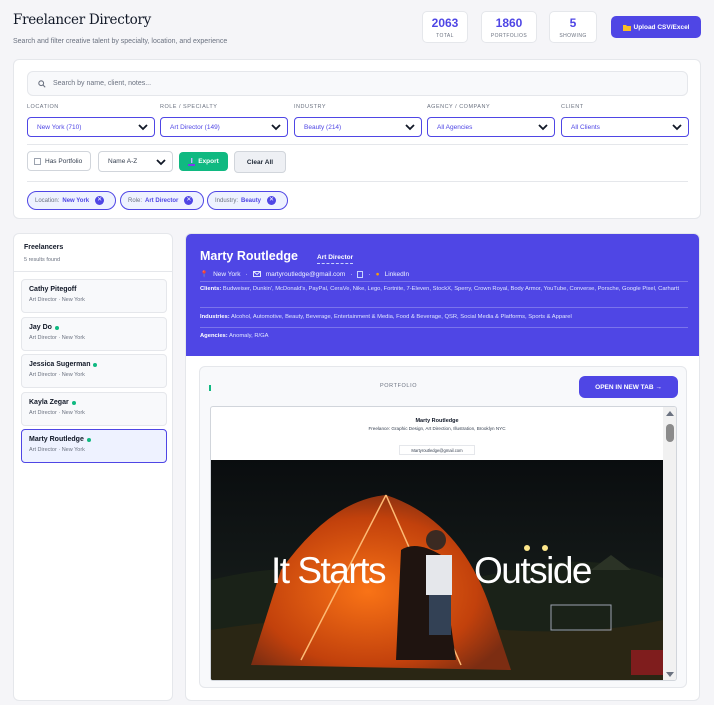  What do you see at coordinates (626, 27) in the screenshot?
I see `folder-icon` at bounding box center [626, 27].